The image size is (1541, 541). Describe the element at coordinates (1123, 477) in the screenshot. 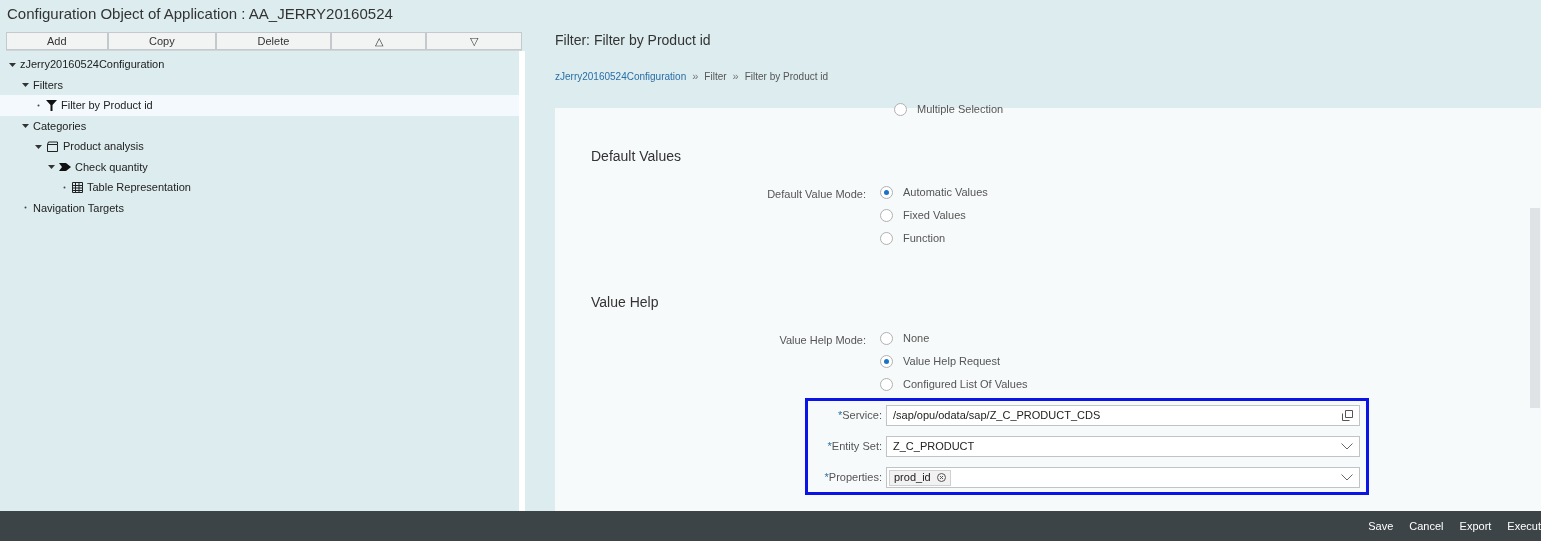

I see `input-field: prod_id` at that location.